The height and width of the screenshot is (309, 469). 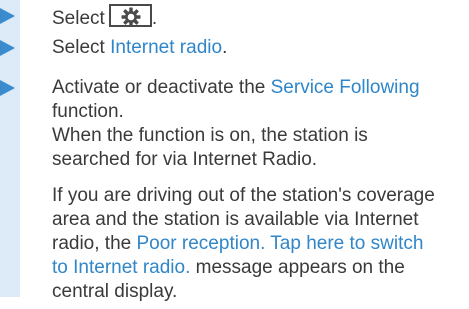 I want to click on settings-button-icon, so click(x=130, y=15).